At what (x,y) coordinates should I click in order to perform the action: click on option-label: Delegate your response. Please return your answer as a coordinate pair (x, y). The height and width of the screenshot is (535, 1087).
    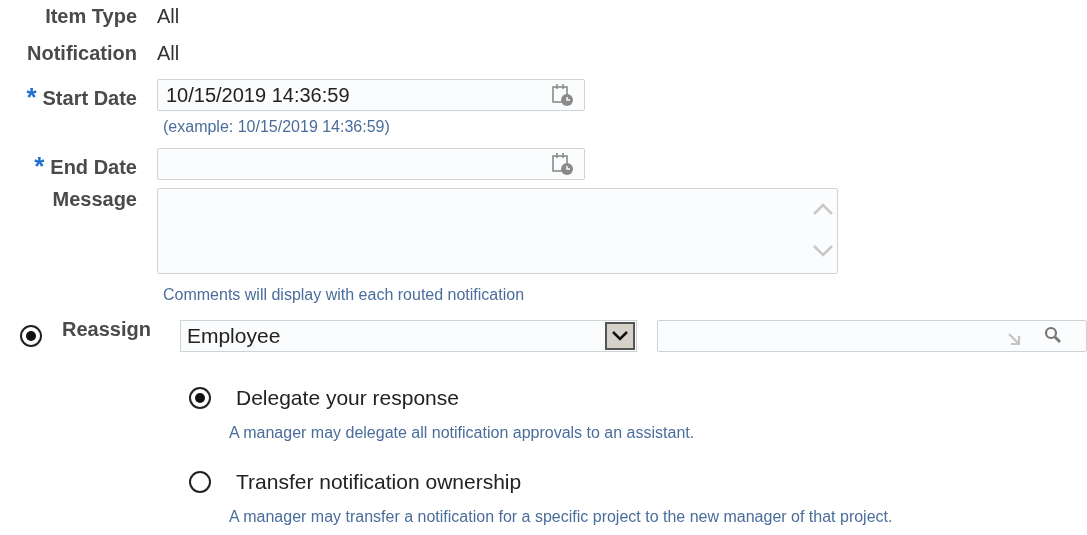
    Looking at the image, I should click on (347, 398).